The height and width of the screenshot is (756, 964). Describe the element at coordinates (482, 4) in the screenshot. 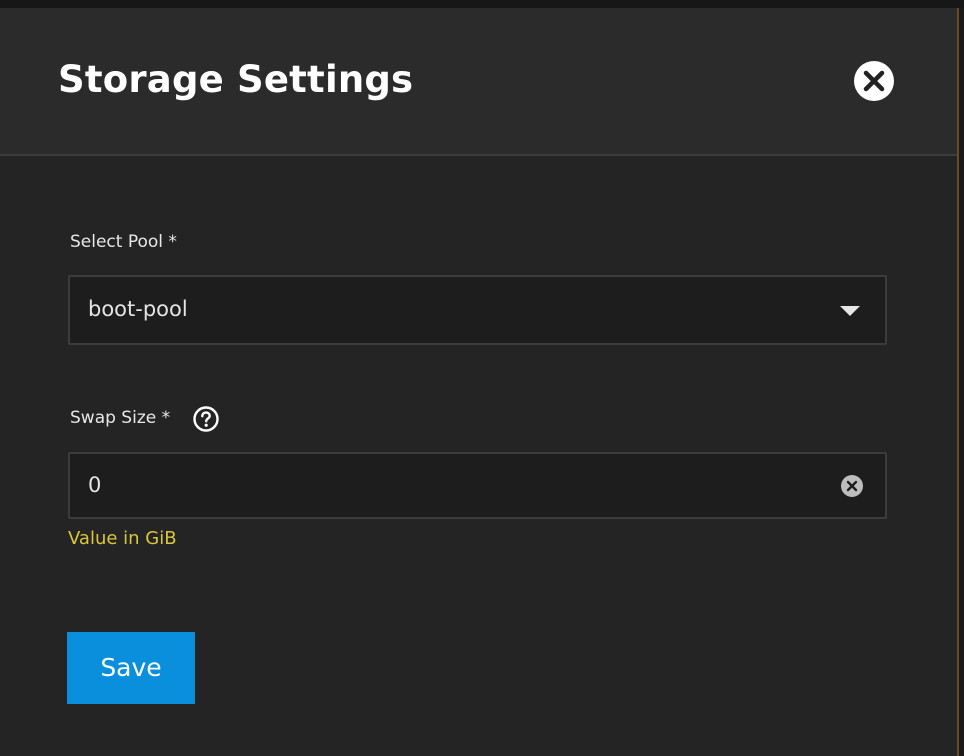

I see `top-bar` at that location.